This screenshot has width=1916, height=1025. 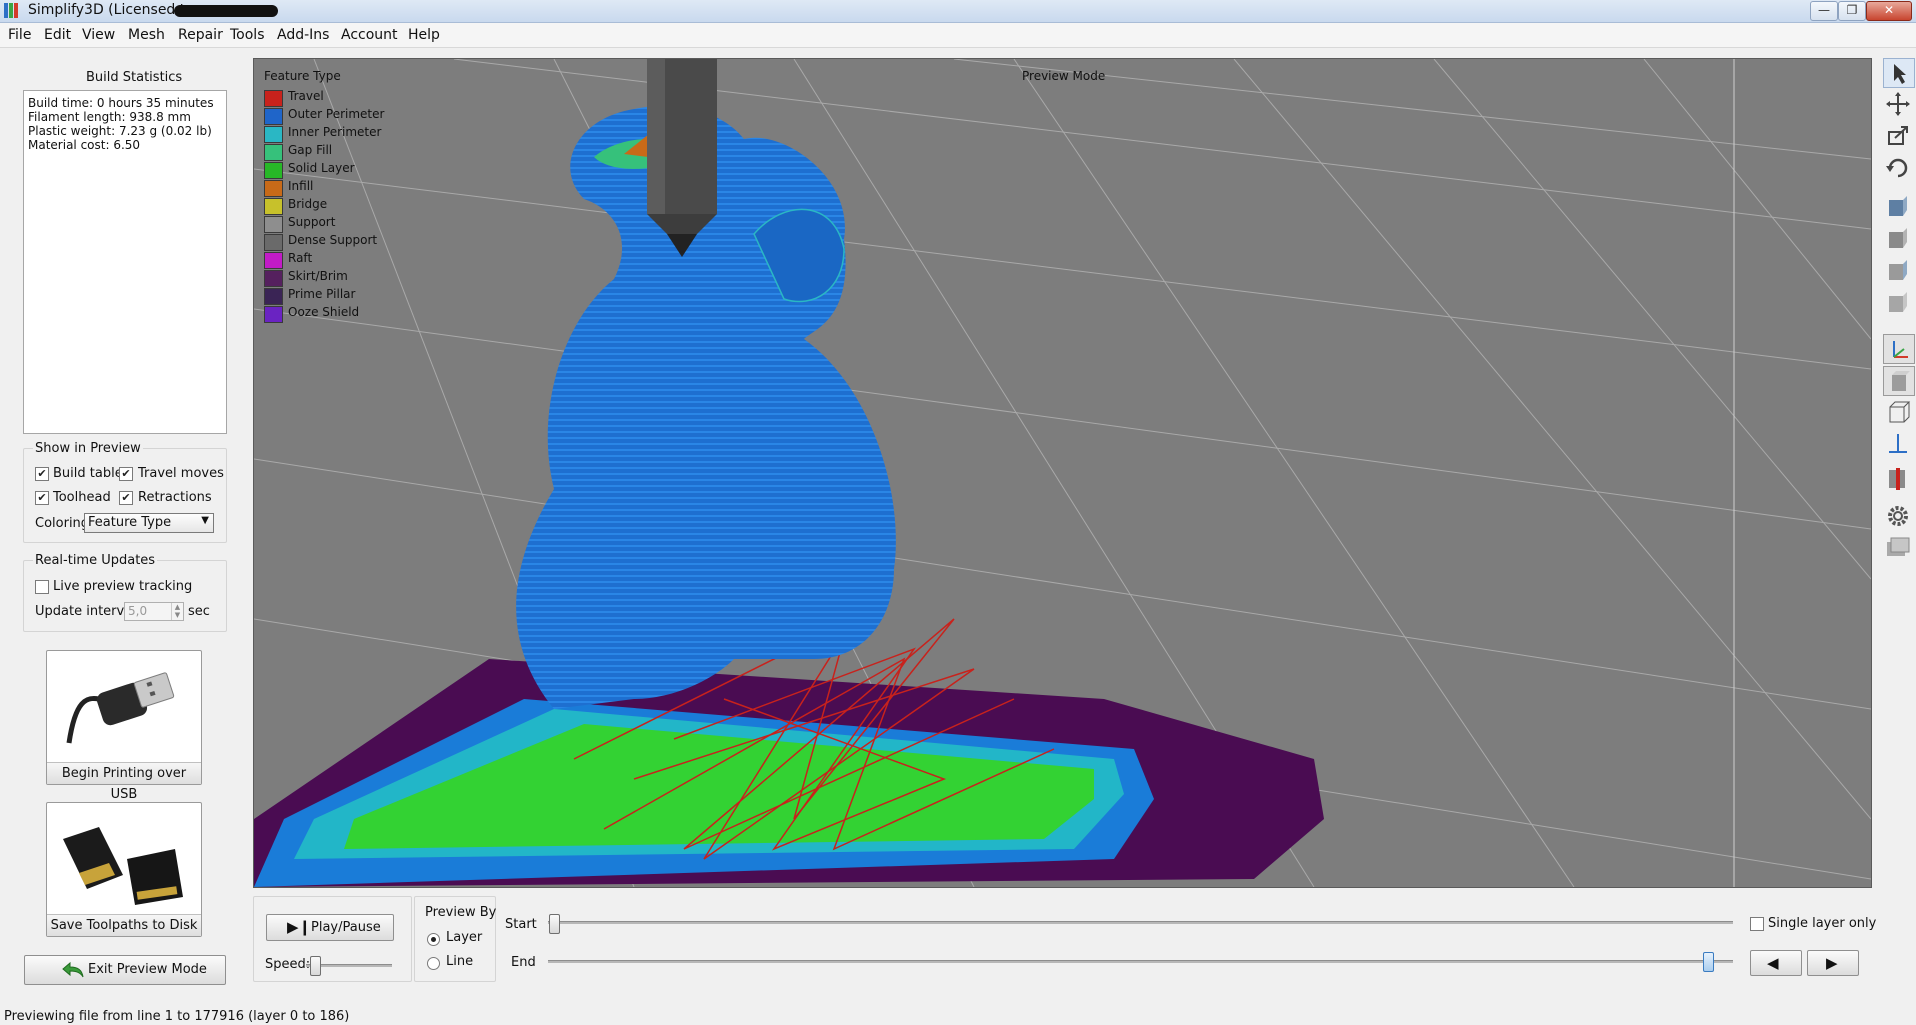 What do you see at coordinates (84, 145) in the screenshot?
I see `stat-material-cost: Material cost: 6.50` at bounding box center [84, 145].